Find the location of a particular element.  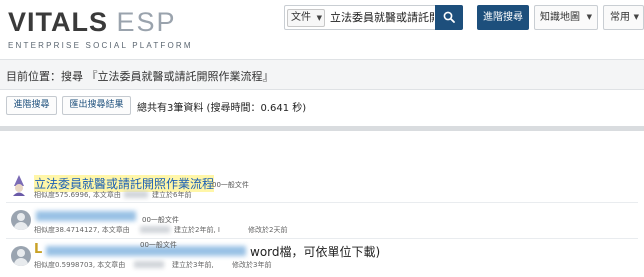

knowledge-map-dropdown: 知識地圖 ▼ is located at coordinates (566, 17).